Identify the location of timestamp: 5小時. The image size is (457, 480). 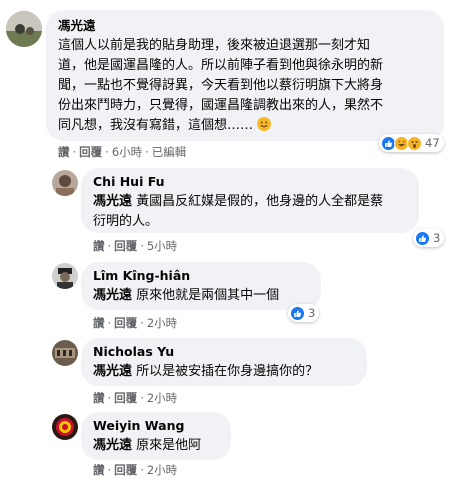
(162, 246).